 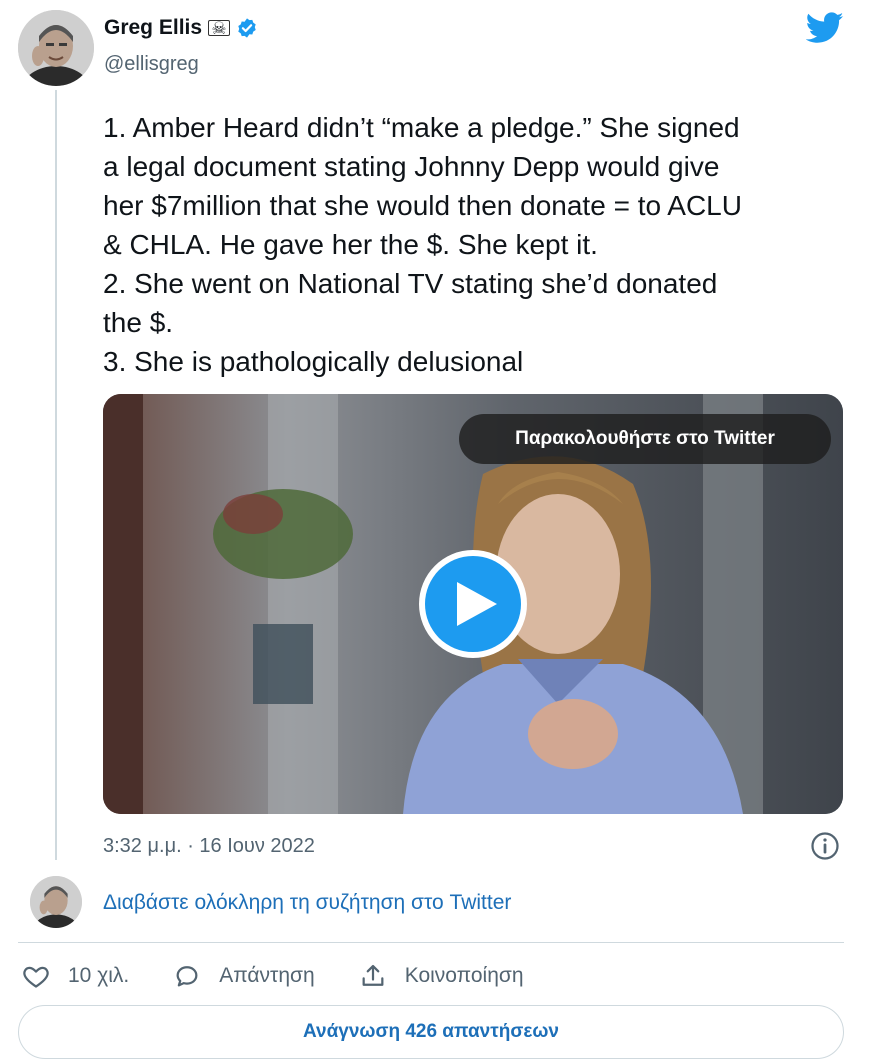 What do you see at coordinates (56, 475) in the screenshot?
I see `thread-line` at bounding box center [56, 475].